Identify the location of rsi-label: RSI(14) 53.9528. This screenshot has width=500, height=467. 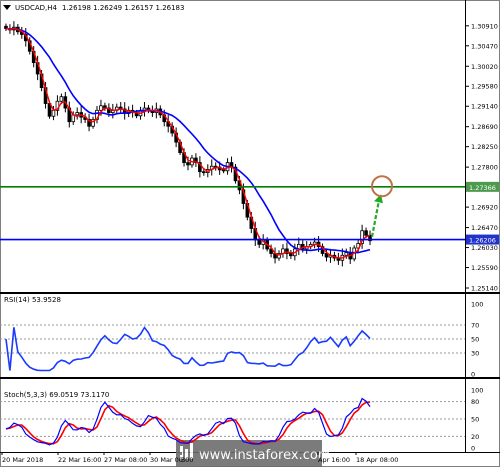
(32, 300).